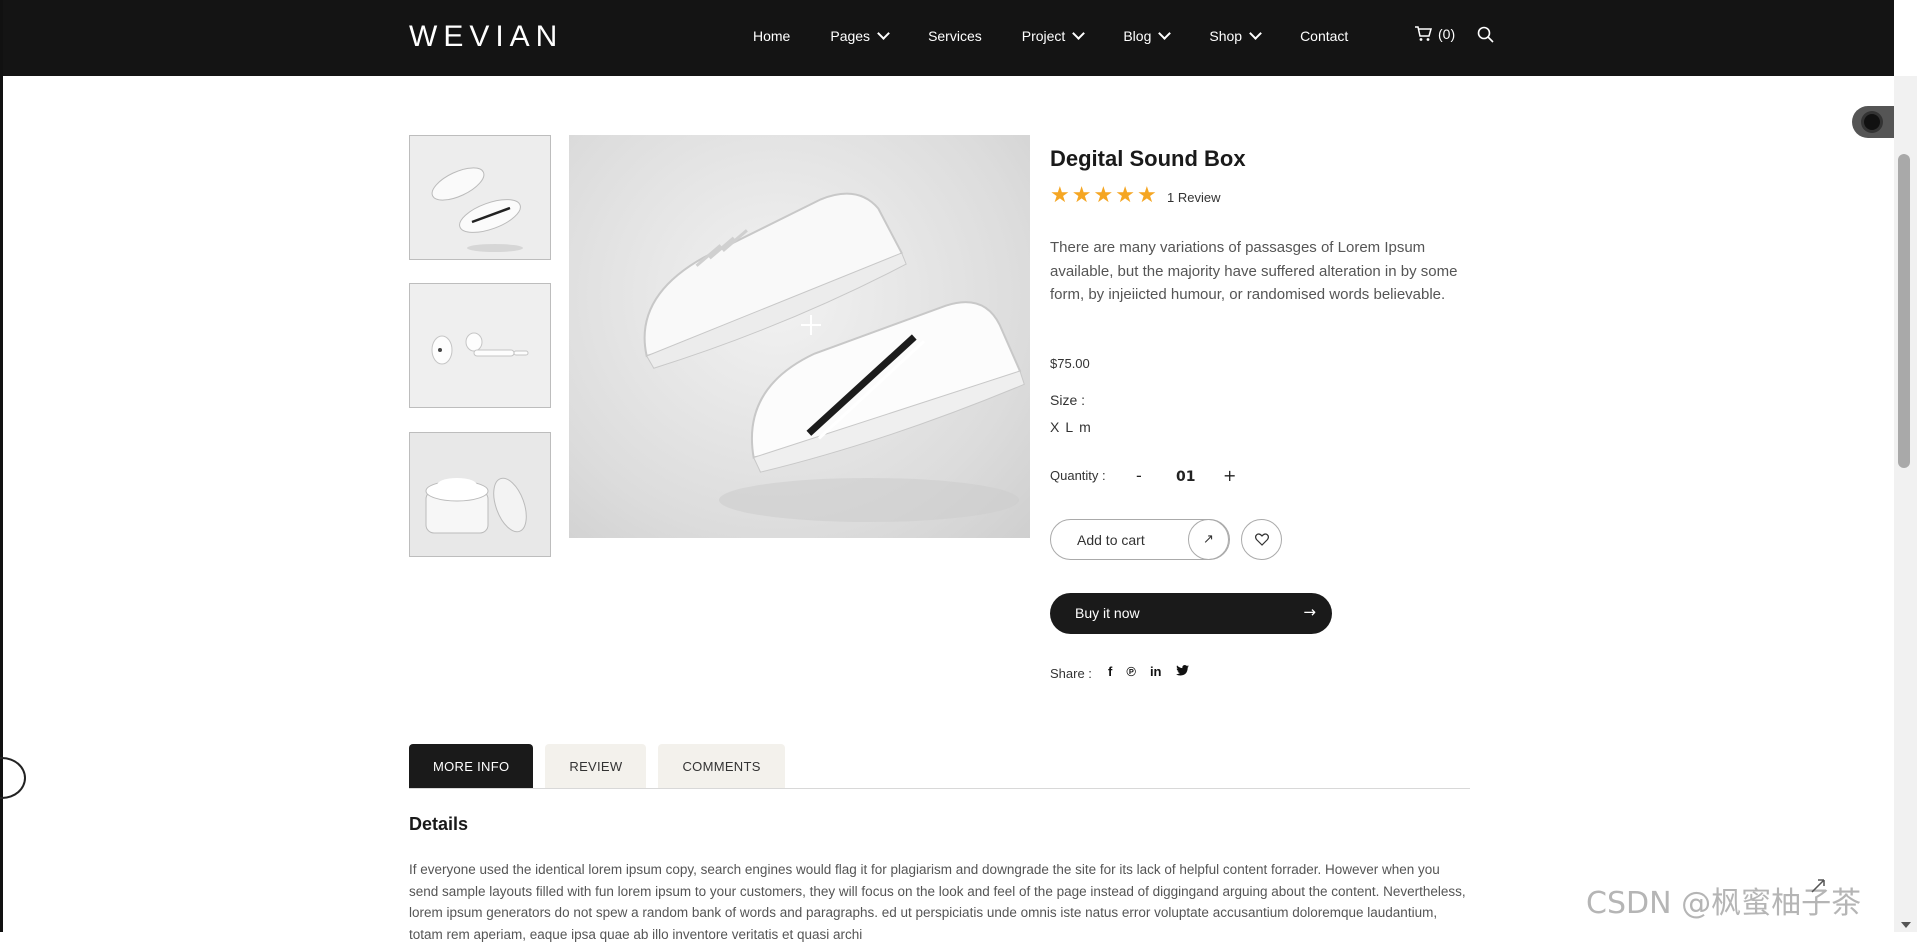 This screenshot has width=1917, height=945. I want to click on nav-item-project: Project, so click(1053, 35).